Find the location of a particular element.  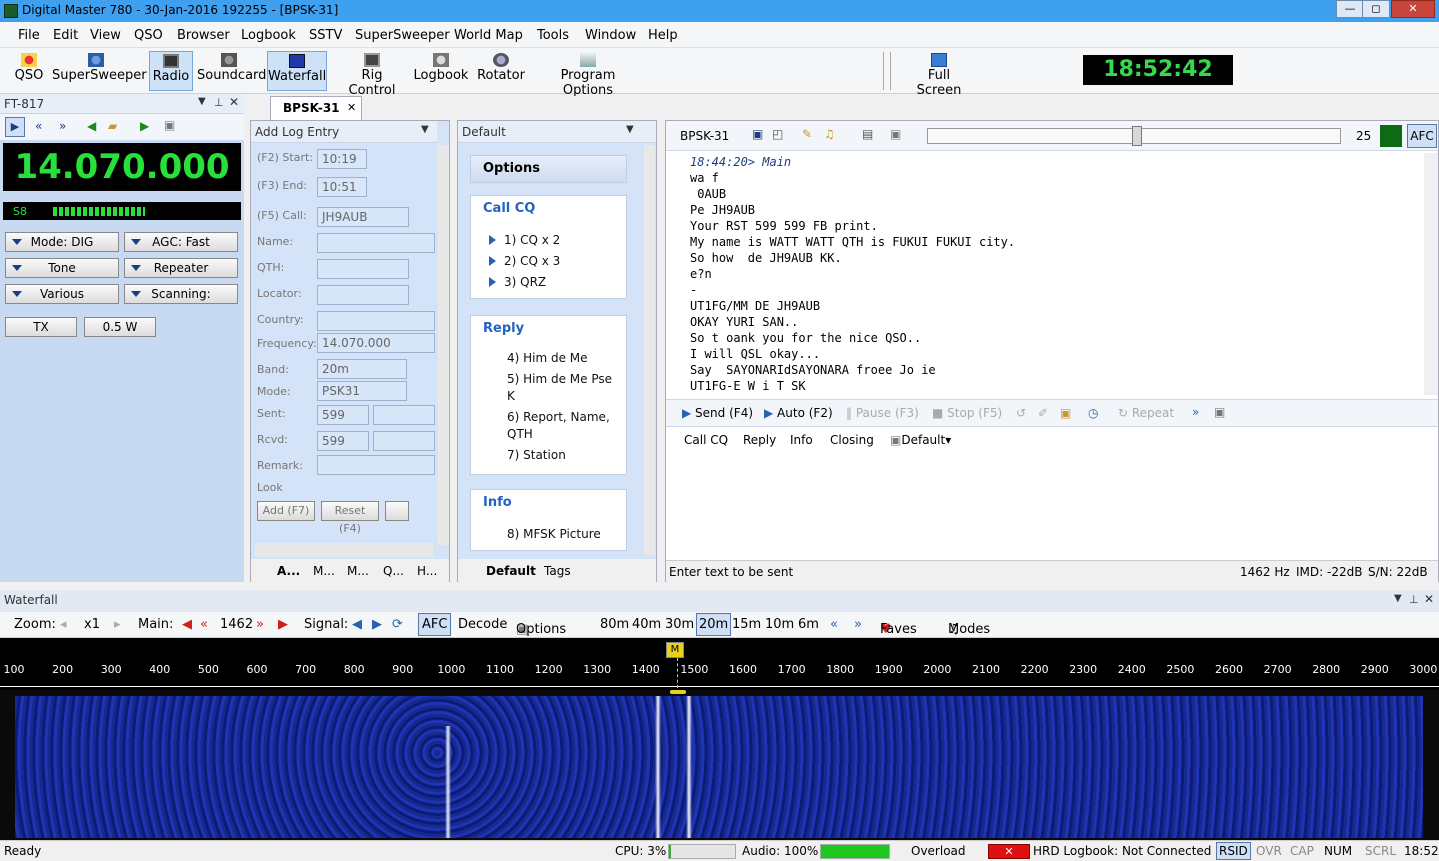

frequency-input: 14.070.000 is located at coordinates (376, 343).